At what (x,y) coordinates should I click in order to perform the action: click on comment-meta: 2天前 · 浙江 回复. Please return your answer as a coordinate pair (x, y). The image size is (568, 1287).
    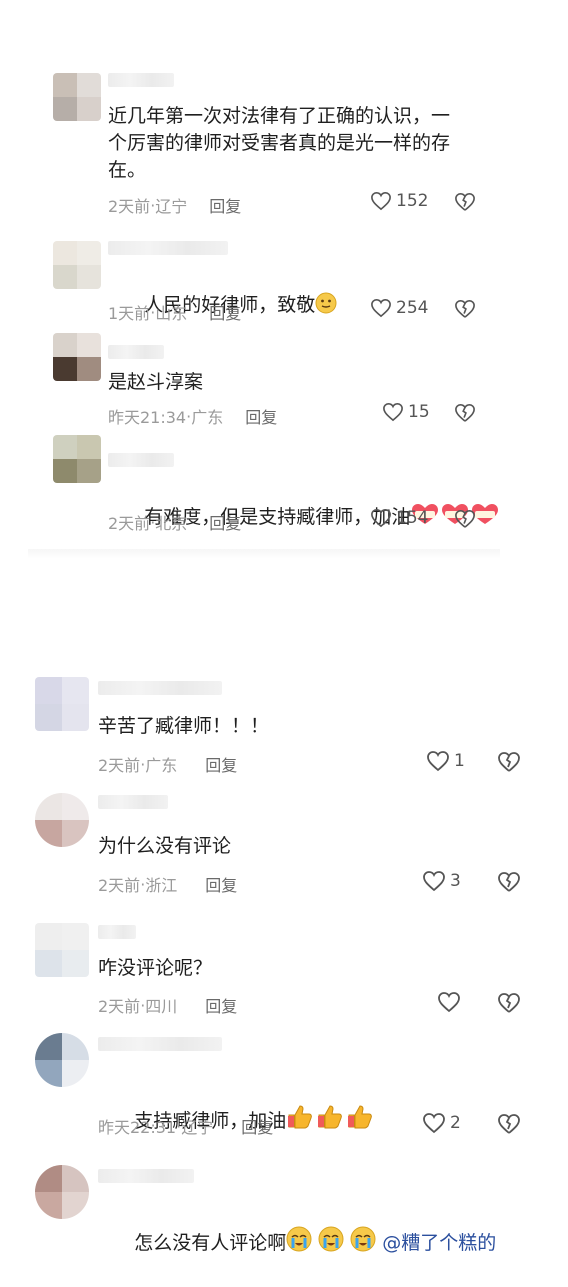
    Looking at the image, I should click on (167, 884).